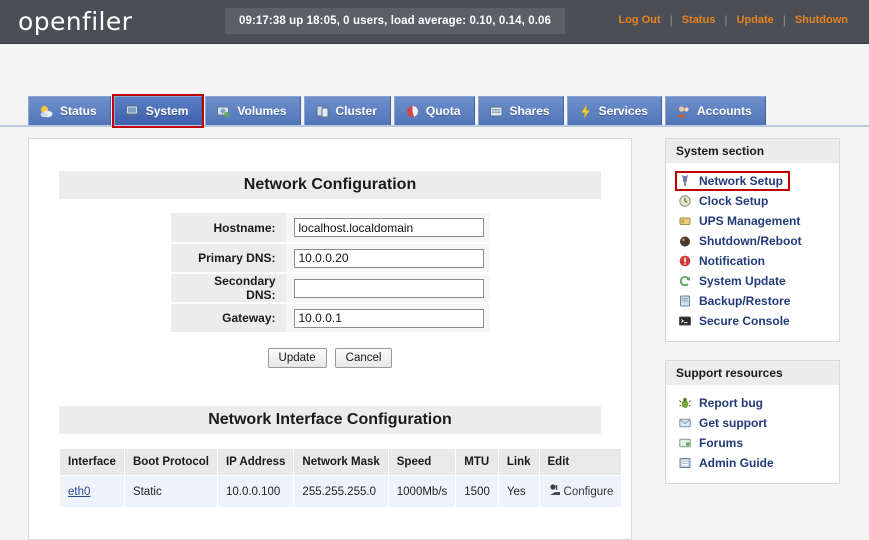 Image resolution: width=869 pixels, height=540 pixels. I want to click on form-row: Secondary DNS:, so click(330, 288).